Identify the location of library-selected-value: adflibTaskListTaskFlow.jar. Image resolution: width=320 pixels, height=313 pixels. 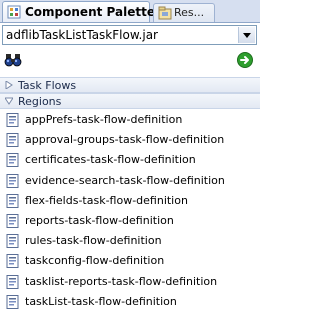
(82, 35).